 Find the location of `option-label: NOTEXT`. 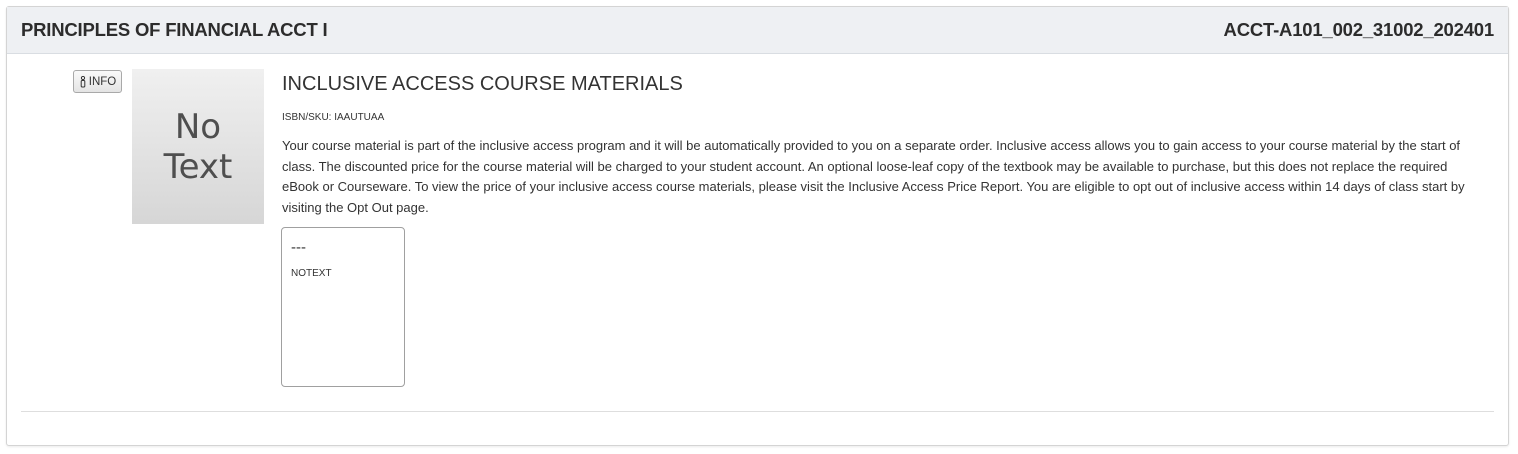

option-label: NOTEXT is located at coordinates (311, 273).